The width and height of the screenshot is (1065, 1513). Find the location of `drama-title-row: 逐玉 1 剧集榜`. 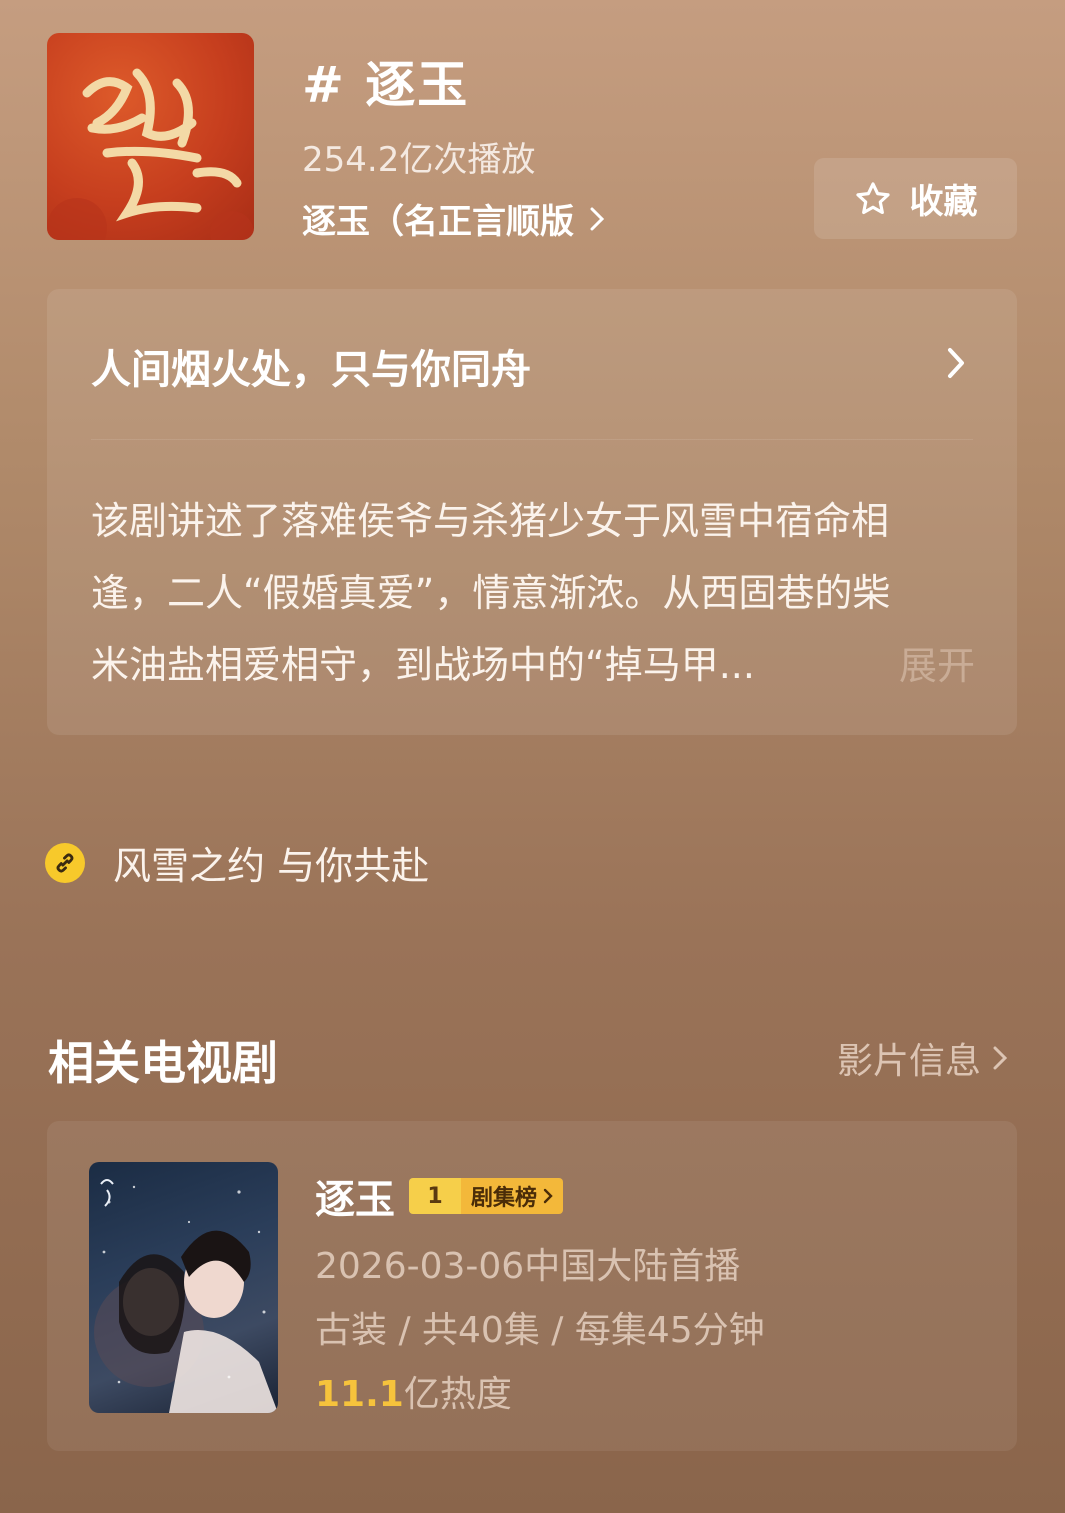

drama-title-row: 逐玉 1 剧集榜 is located at coordinates (439, 1196).